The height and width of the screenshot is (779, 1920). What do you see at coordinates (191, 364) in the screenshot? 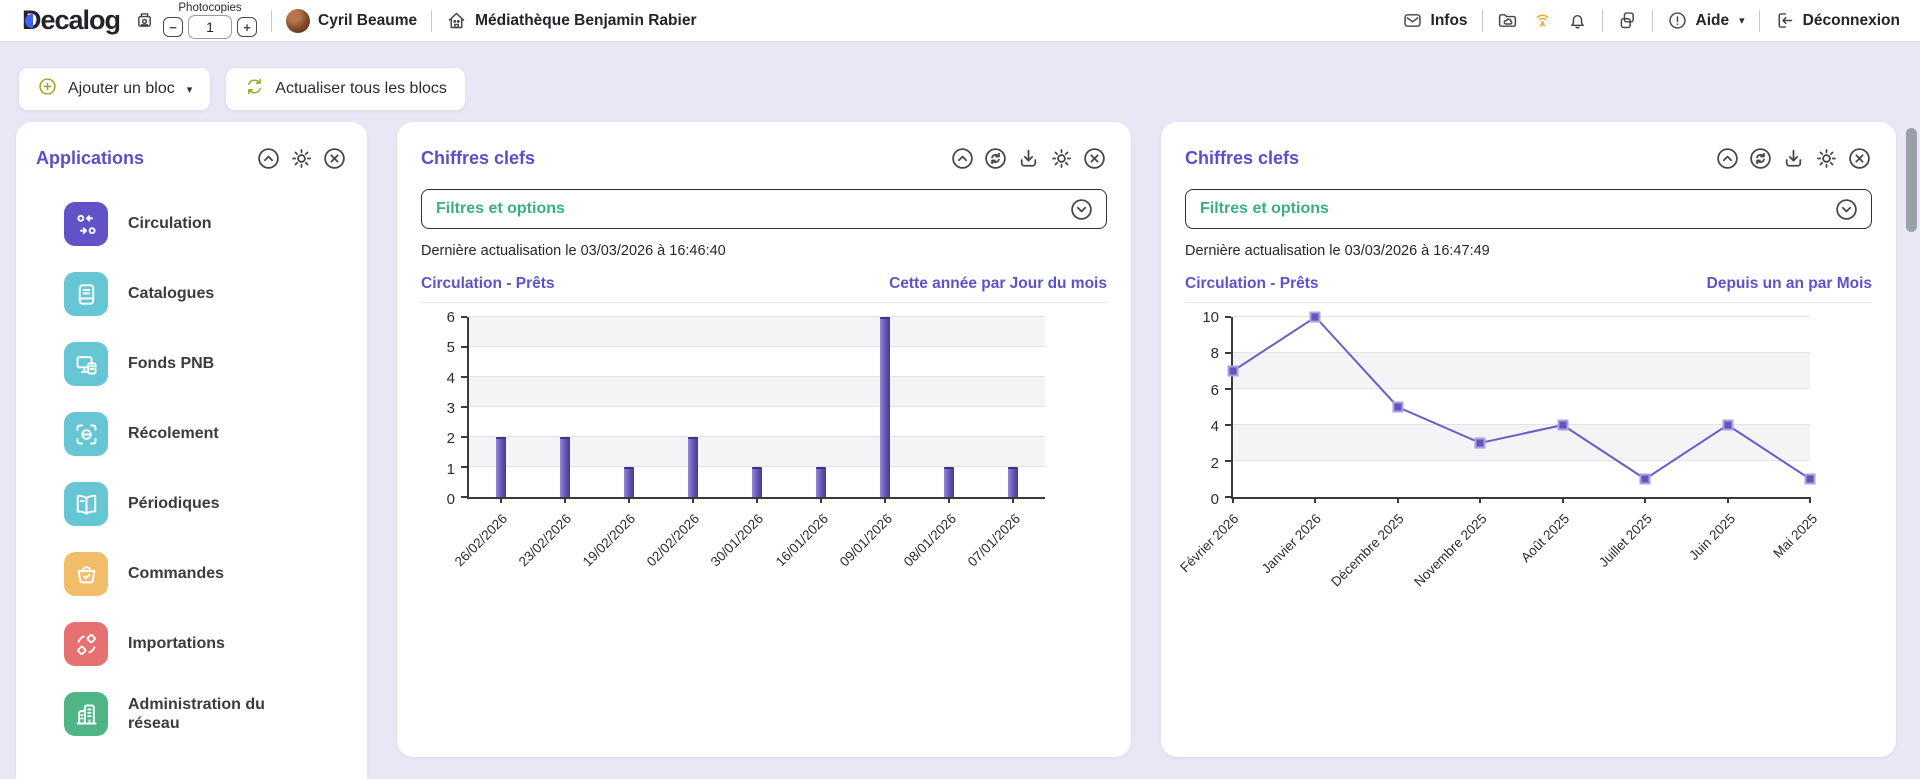
I see `app-item-fonds-pnb: Fonds PNB` at bounding box center [191, 364].